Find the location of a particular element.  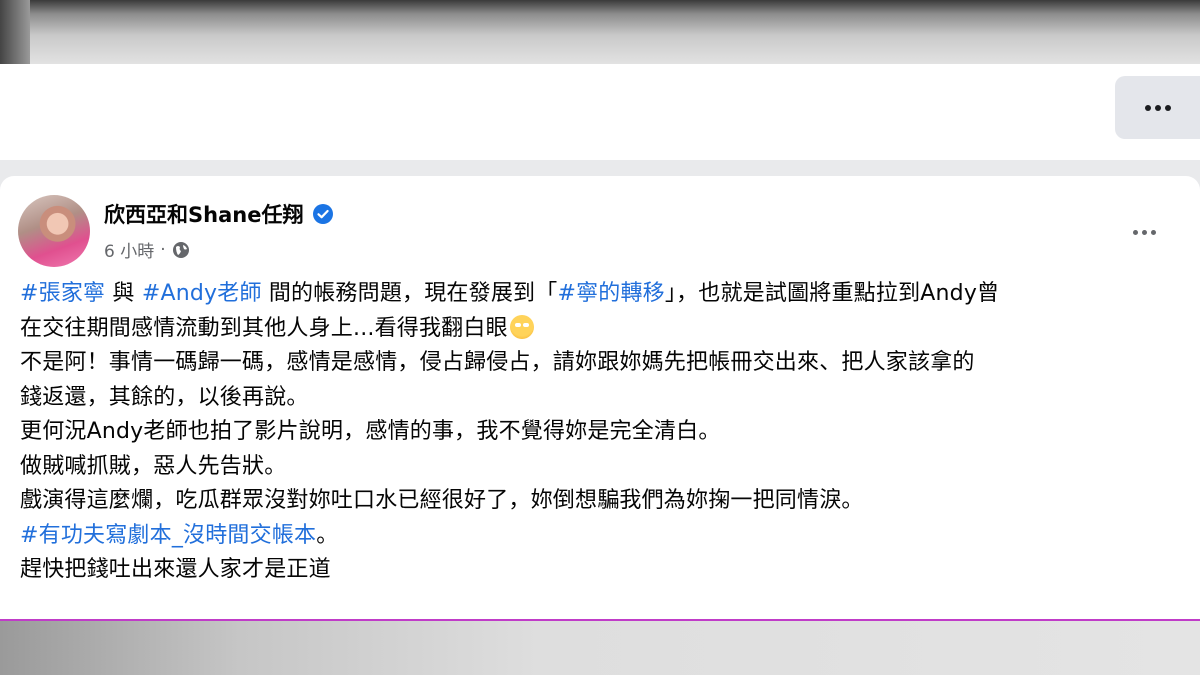

post-line: 做賊喊抓賊，惡人先告狀。 is located at coordinates (600, 467).